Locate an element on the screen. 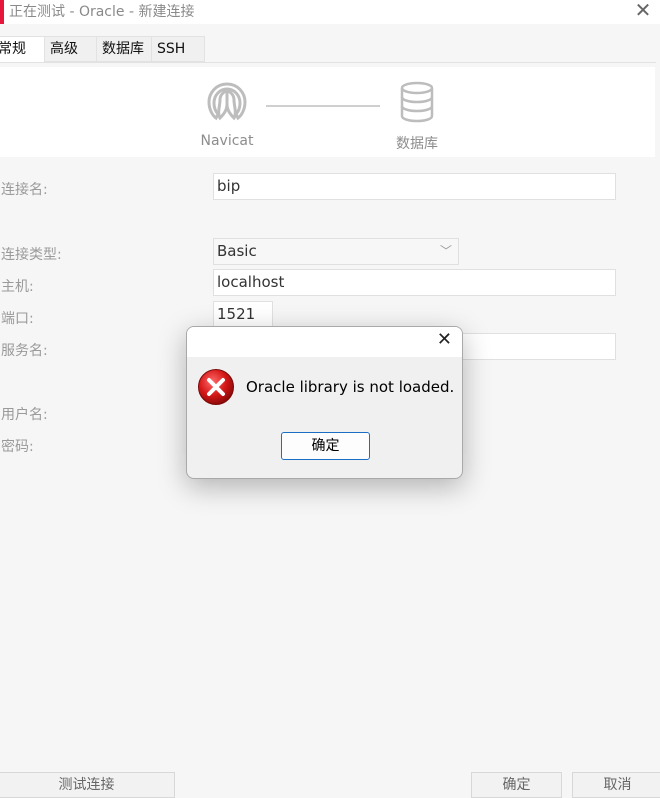  title-accent is located at coordinates (2, 12).